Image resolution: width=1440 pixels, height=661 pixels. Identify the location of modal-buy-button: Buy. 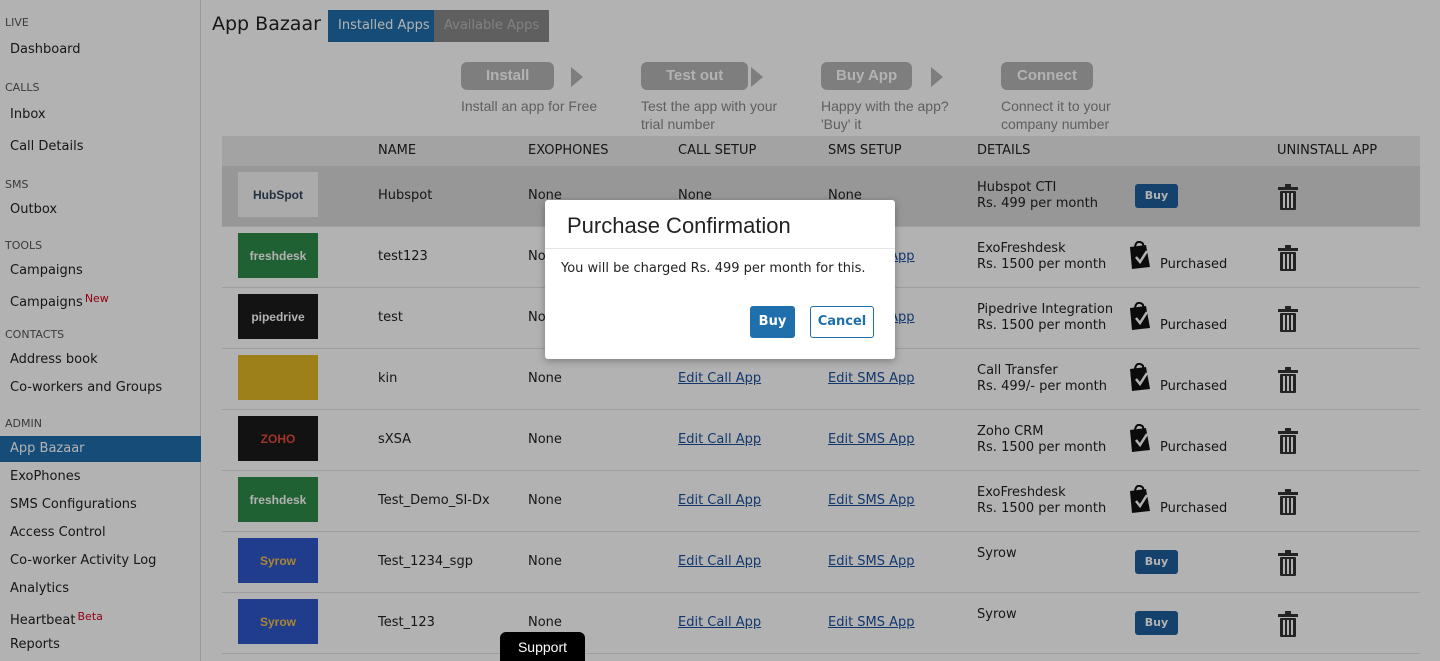
(772, 322).